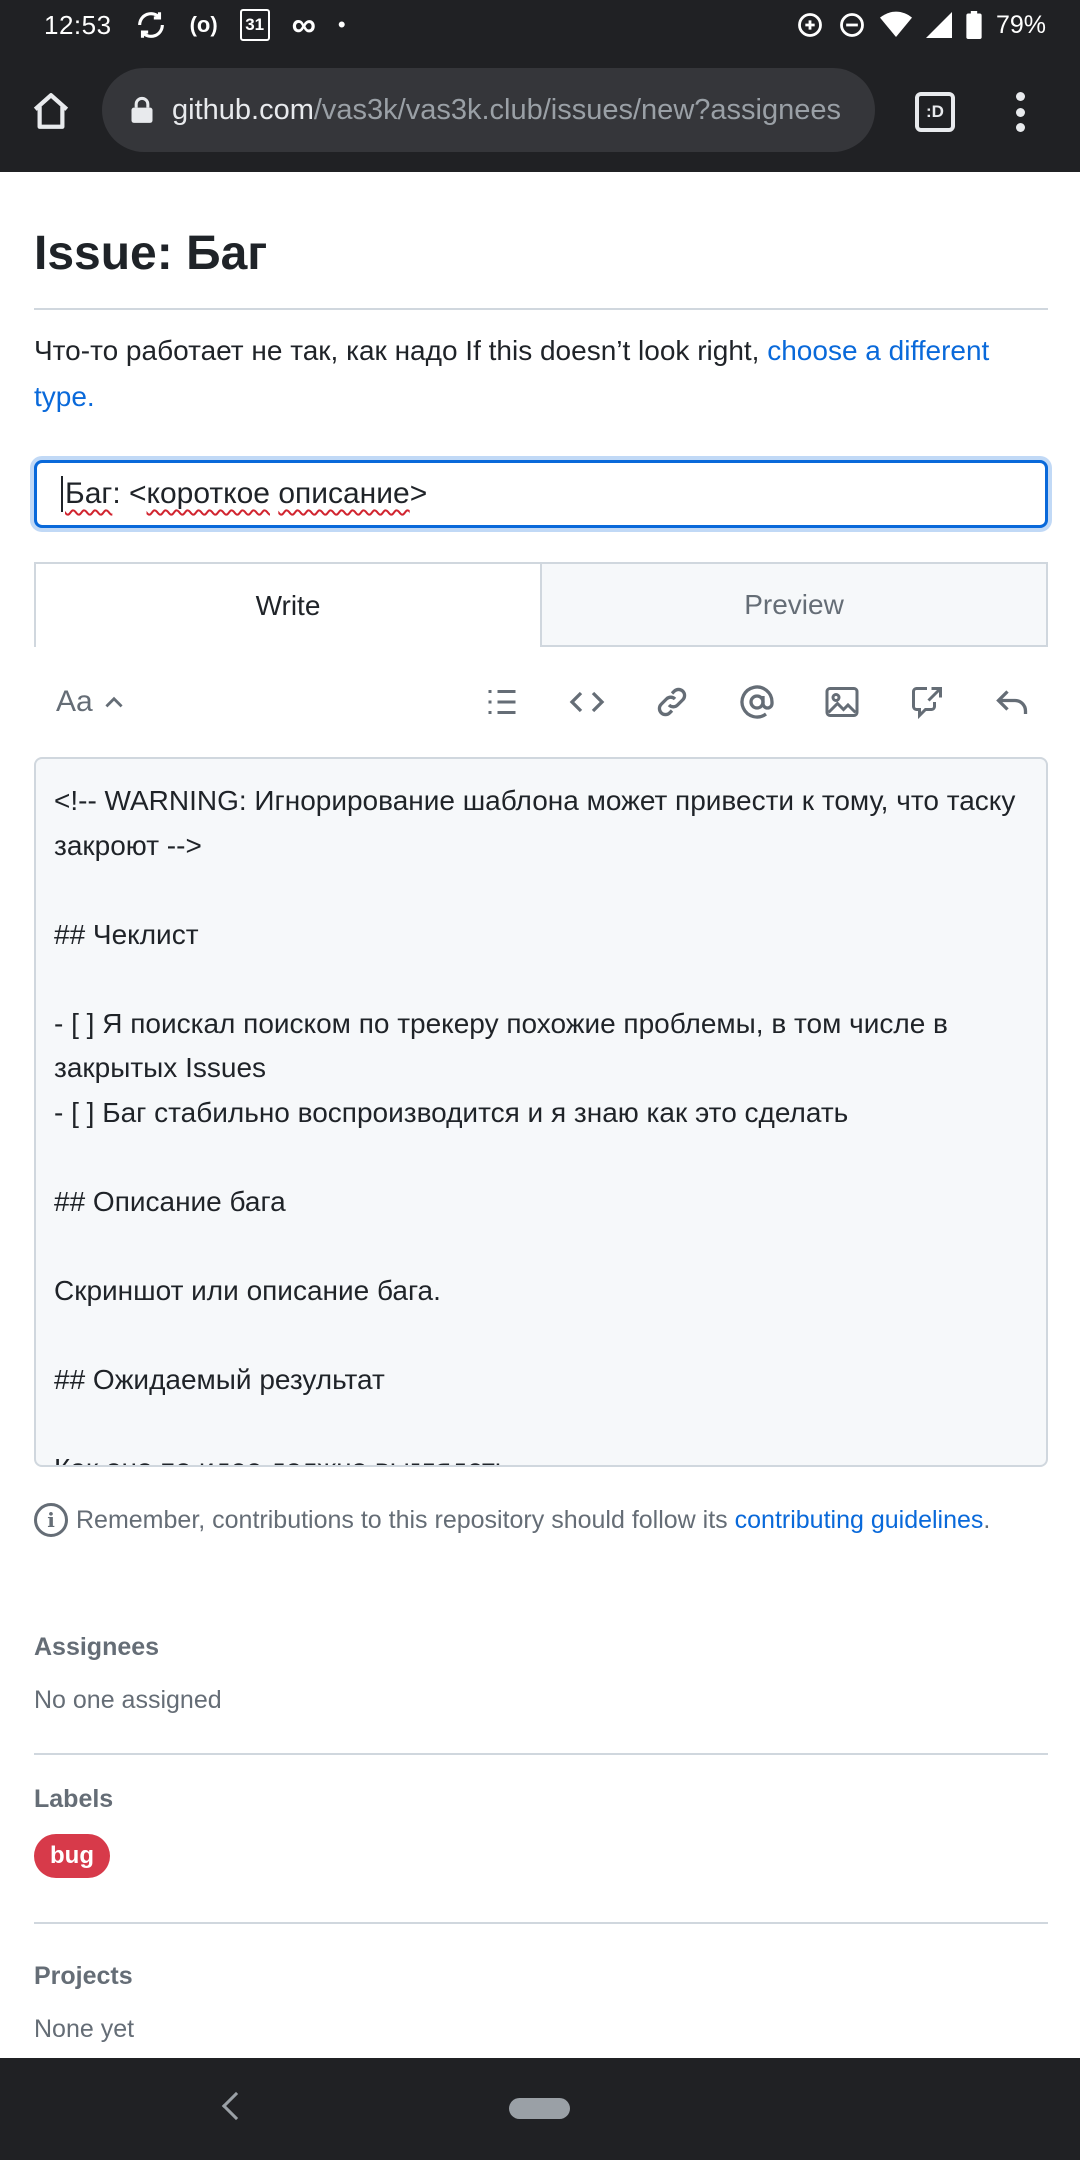 Image resolution: width=1080 pixels, height=2160 pixels. Describe the element at coordinates (151, 25) in the screenshot. I see `sync-icon` at that location.